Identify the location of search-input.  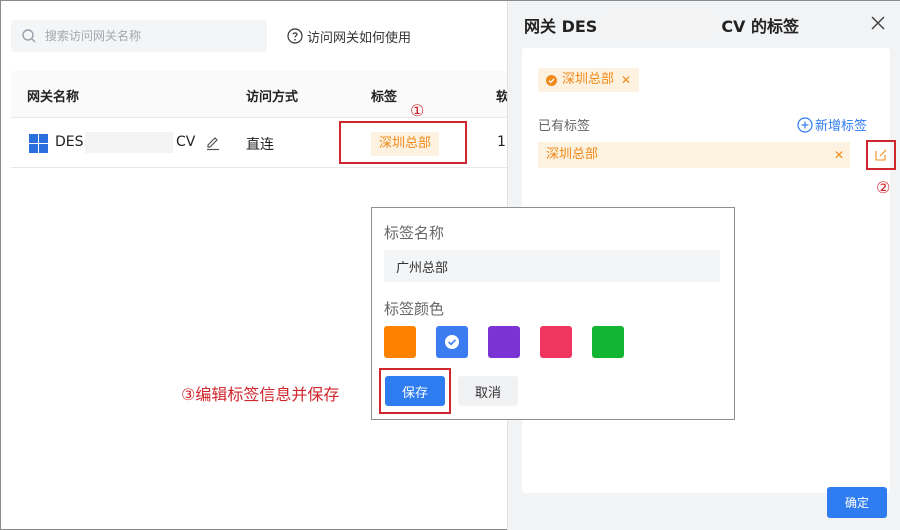
(152, 36).